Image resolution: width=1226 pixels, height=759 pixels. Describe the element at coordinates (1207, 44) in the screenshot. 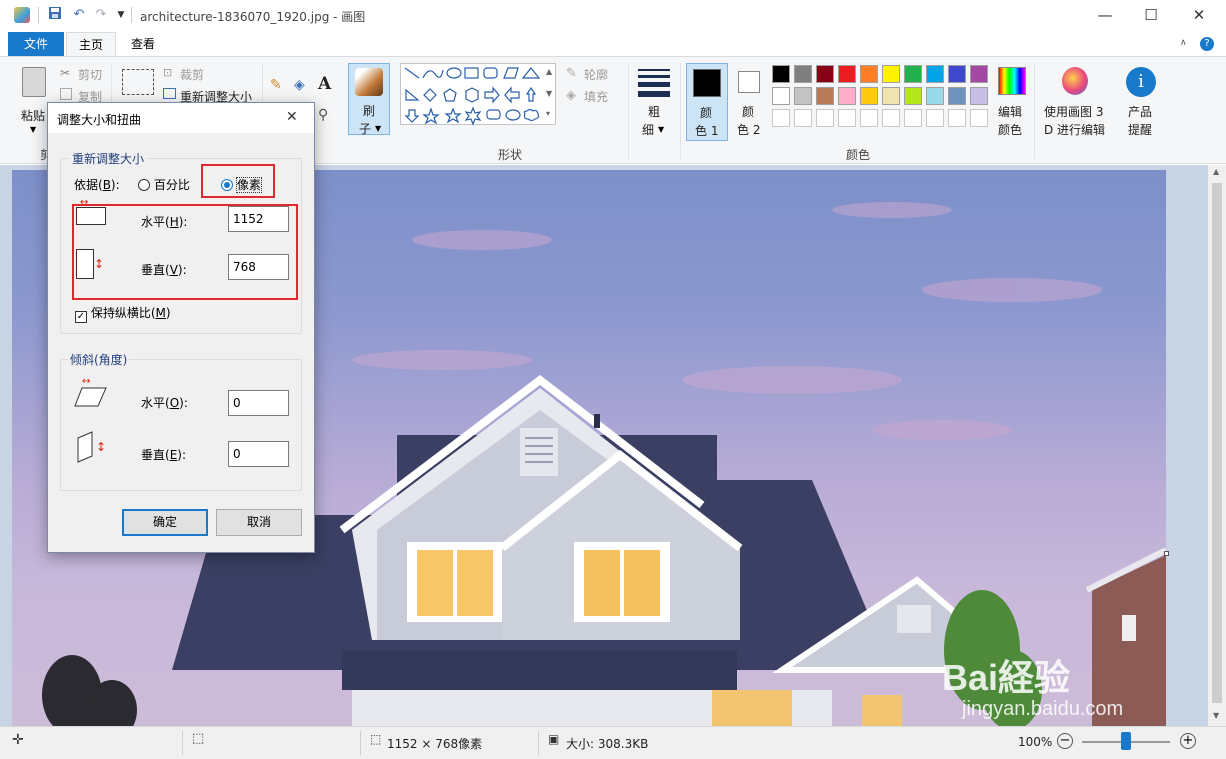

I see `help-icon: ?` at that location.